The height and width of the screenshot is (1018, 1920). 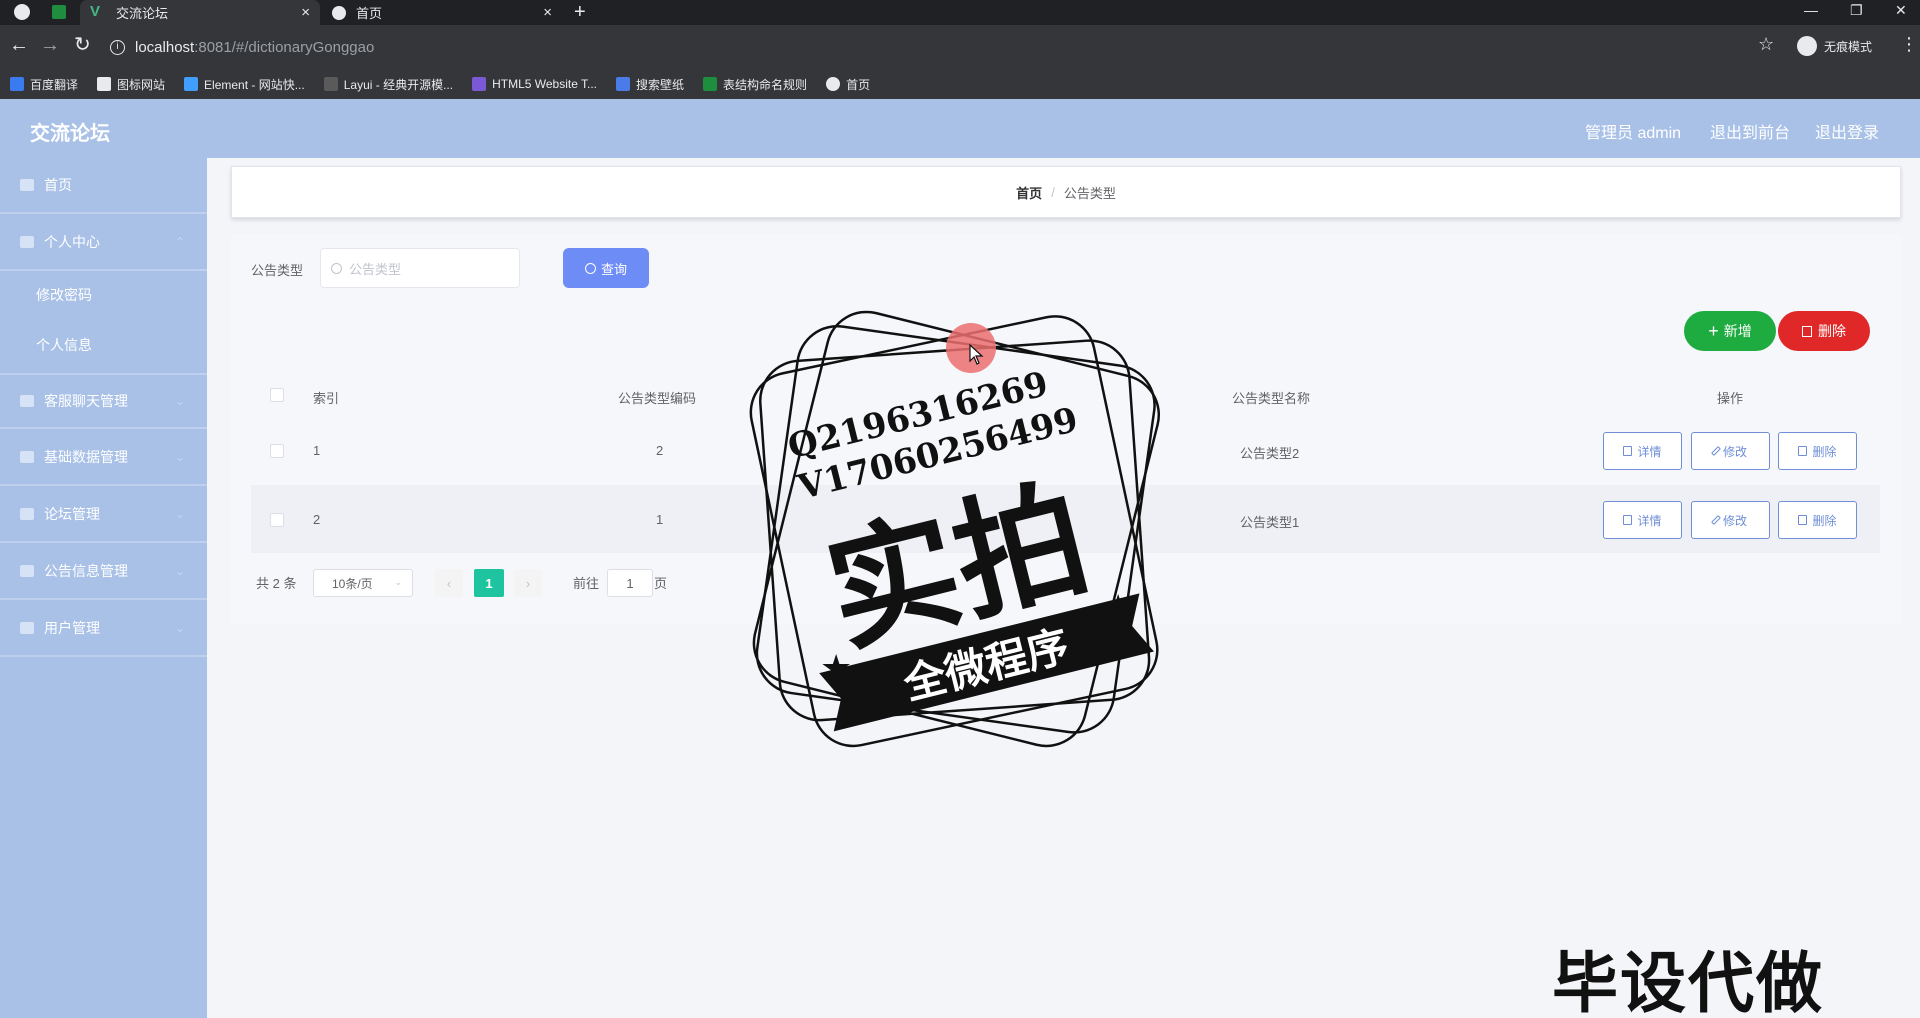 What do you see at coordinates (1847, 131) in the screenshot?
I see `logout-link: 退出登录` at bounding box center [1847, 131].